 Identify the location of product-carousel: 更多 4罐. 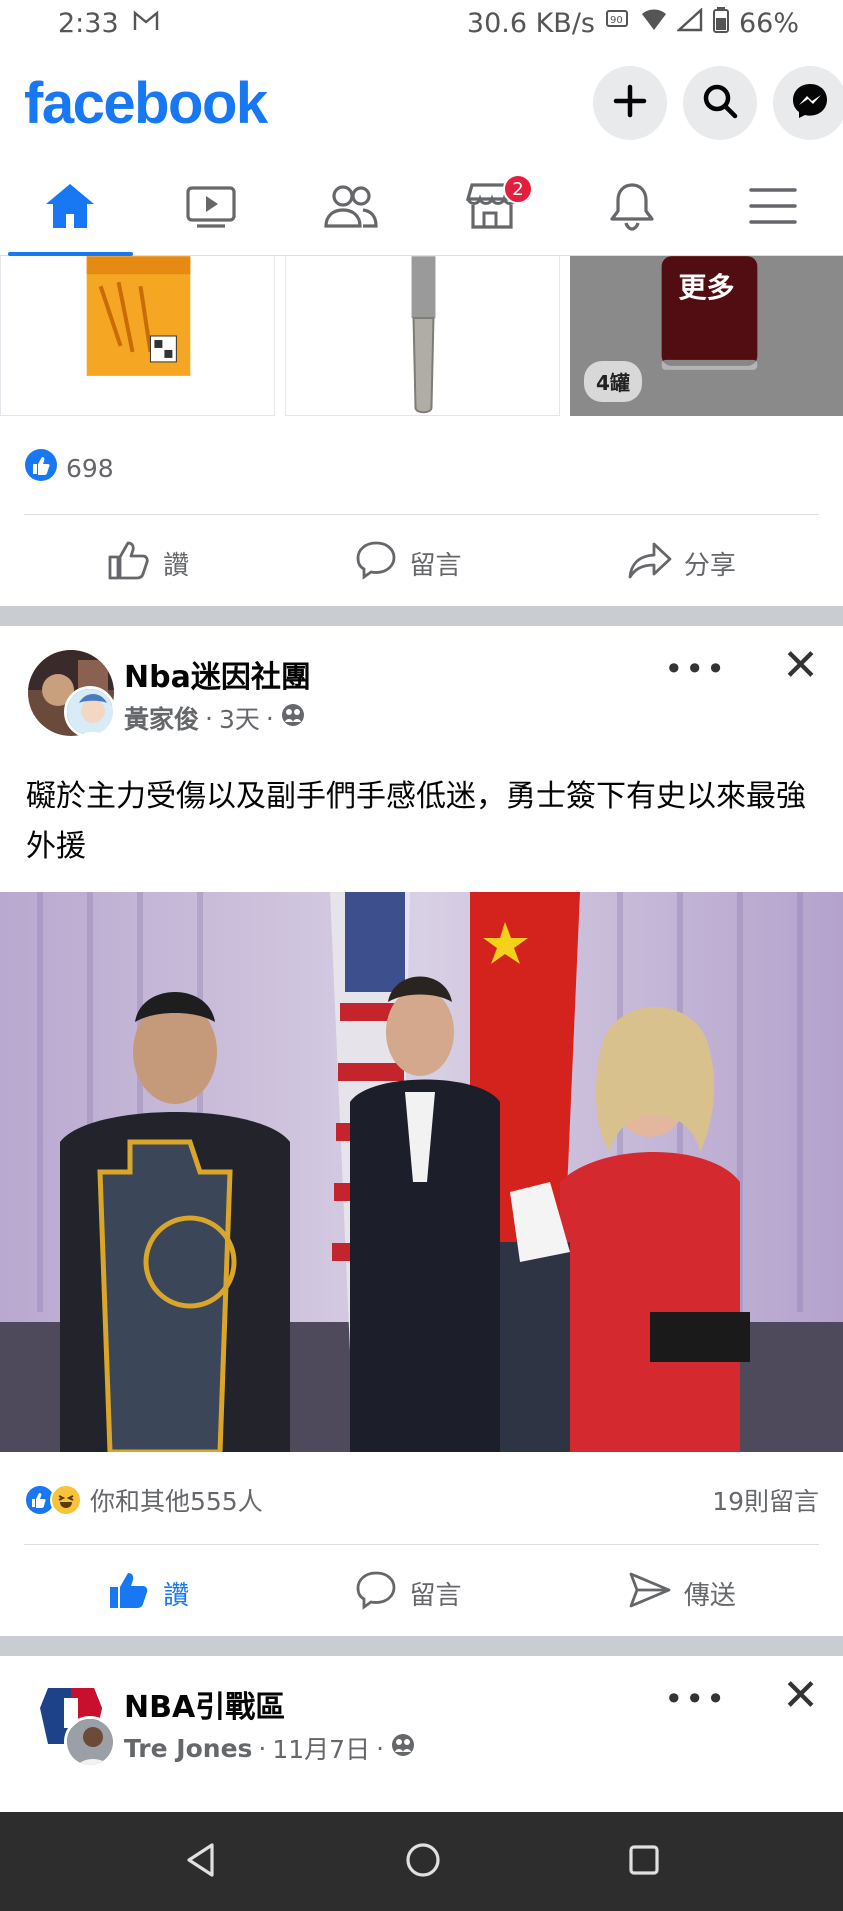
(421, 336).